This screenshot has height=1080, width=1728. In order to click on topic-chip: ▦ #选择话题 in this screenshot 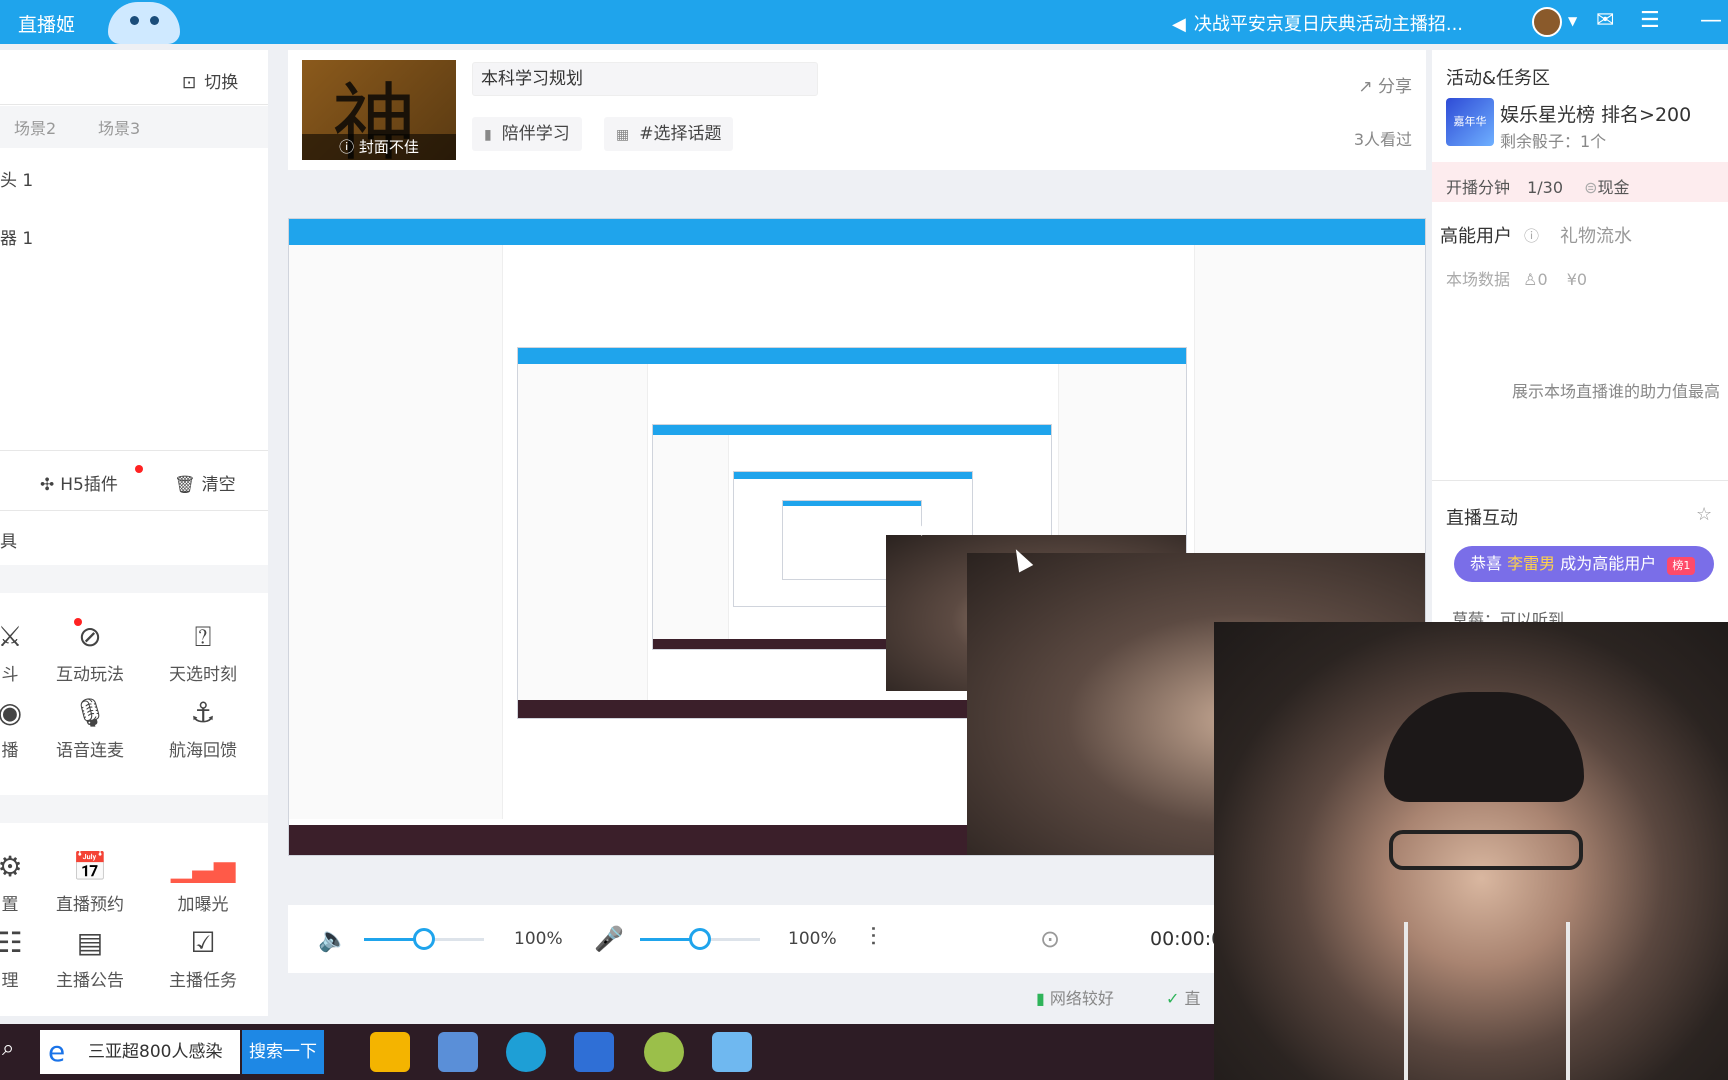, I will do `click(669, 134)`.